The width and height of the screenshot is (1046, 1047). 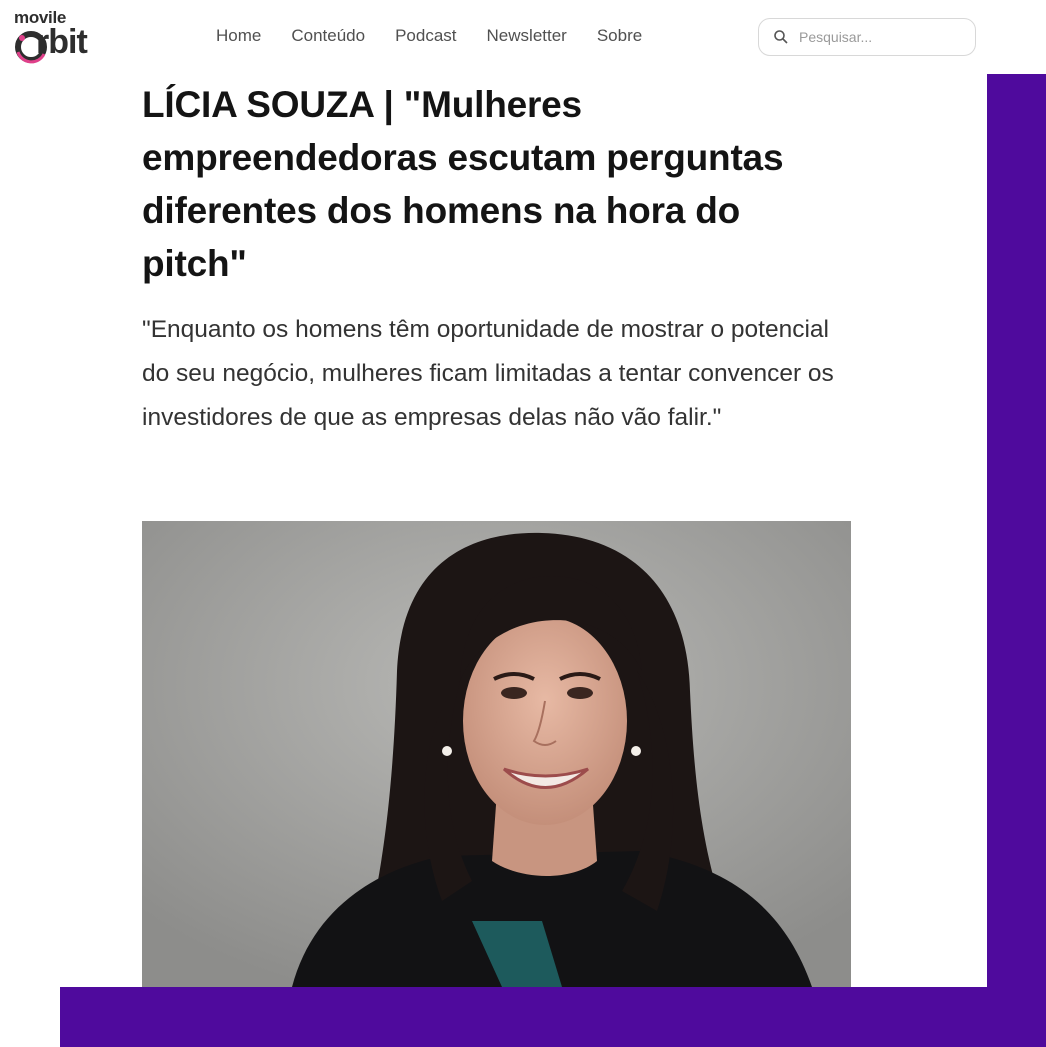 I want to click on logo-bottom-text: rbit, so click(x=62, y=42).